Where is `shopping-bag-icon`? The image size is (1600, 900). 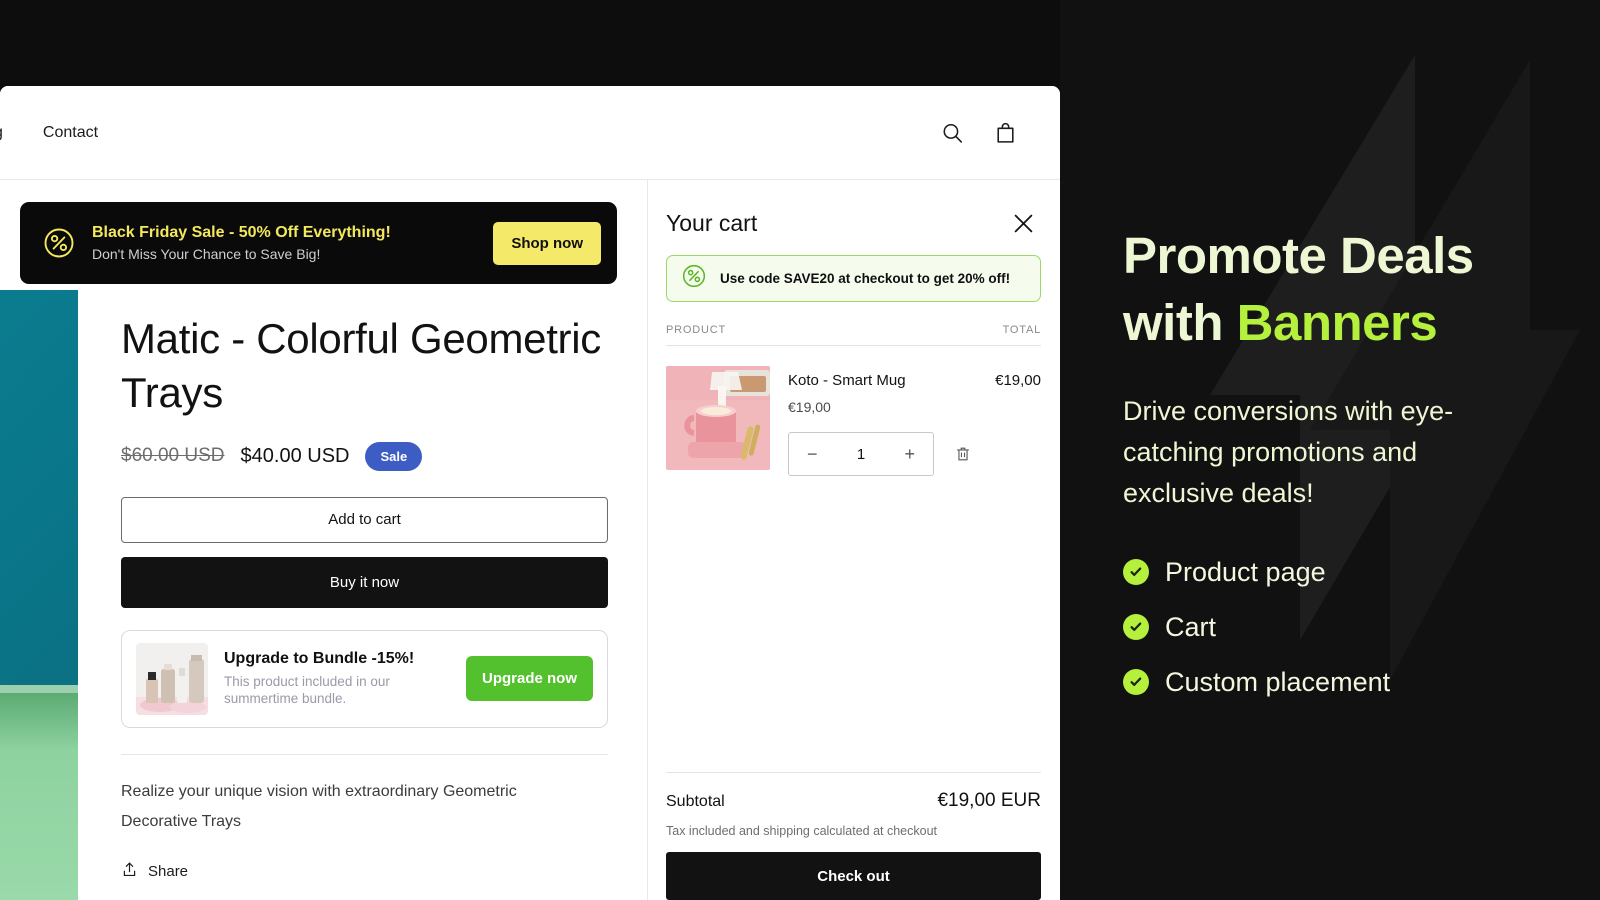 shopping-bag-icon is located at coordinates (1005, 132).